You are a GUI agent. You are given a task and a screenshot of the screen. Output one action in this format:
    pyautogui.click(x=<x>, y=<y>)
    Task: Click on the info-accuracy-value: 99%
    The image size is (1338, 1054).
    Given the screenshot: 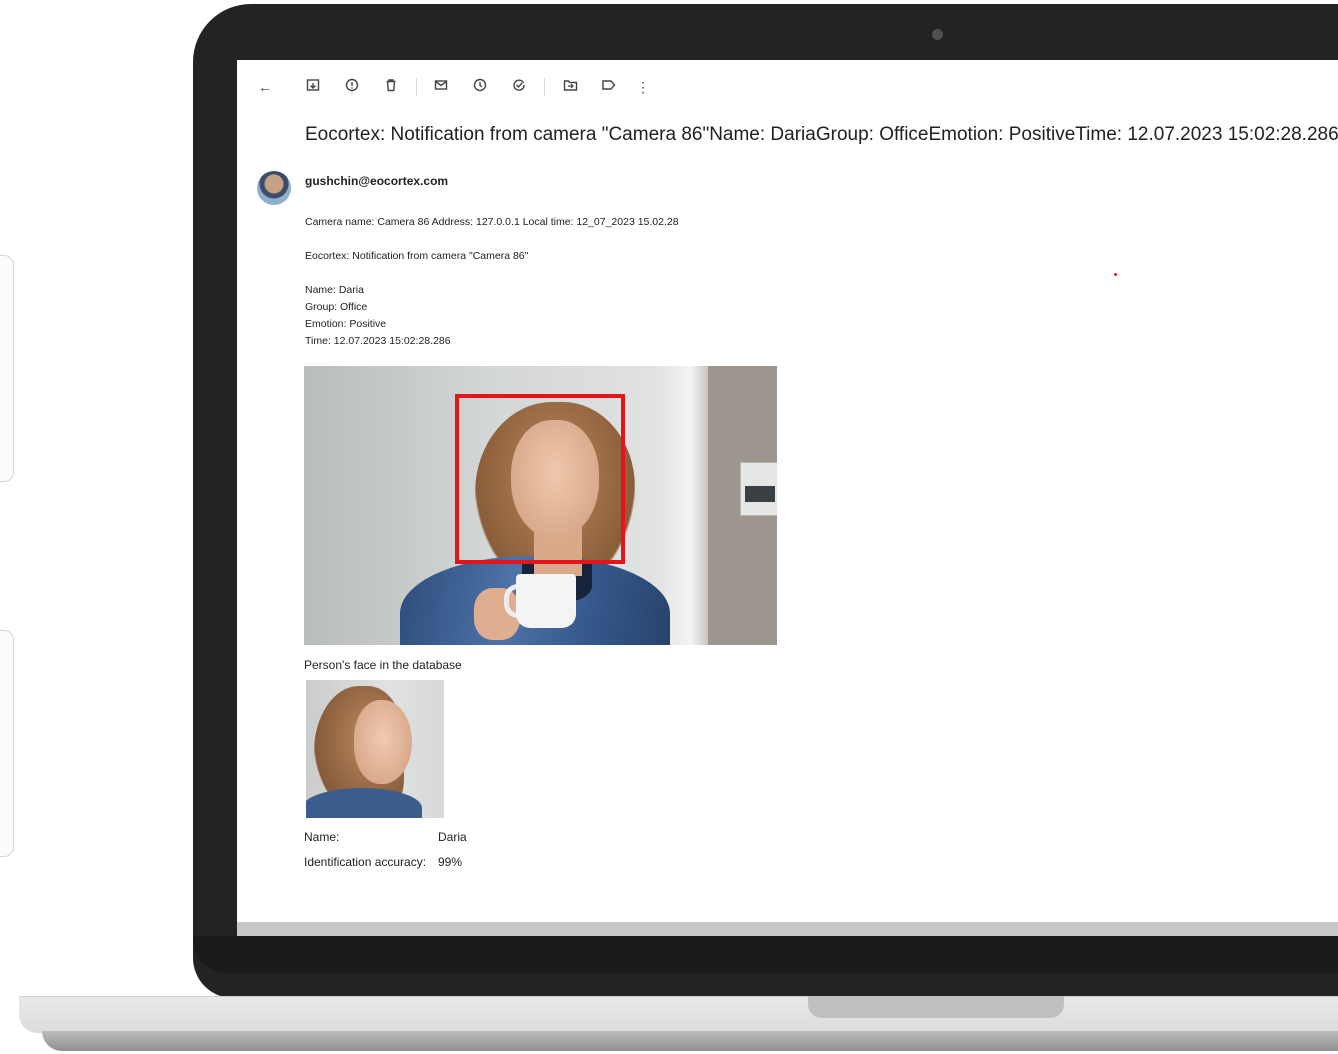 What is the action you would take?
    pyautogui.click(x=450, y=862)
    